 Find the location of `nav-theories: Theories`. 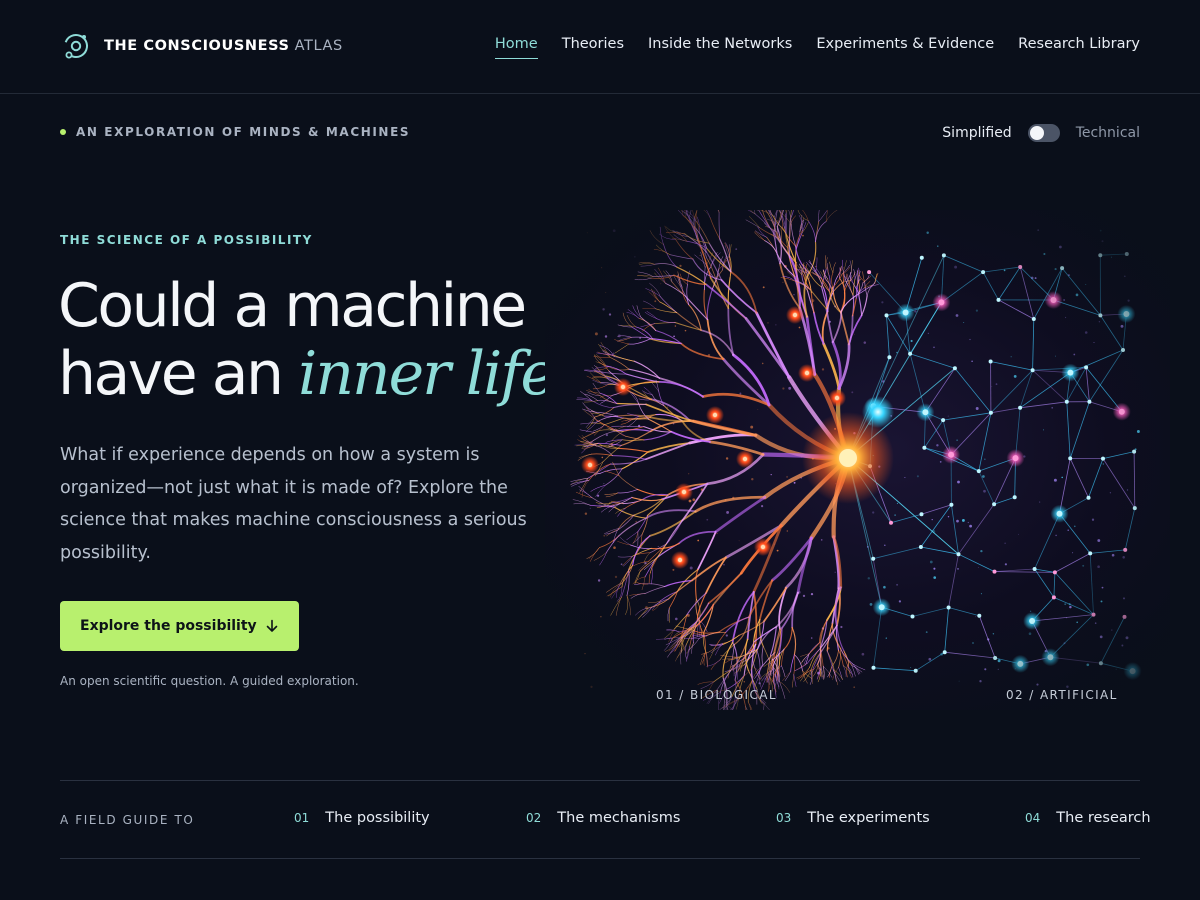

nav-theories: Theories is located at coordinates (593, 47).